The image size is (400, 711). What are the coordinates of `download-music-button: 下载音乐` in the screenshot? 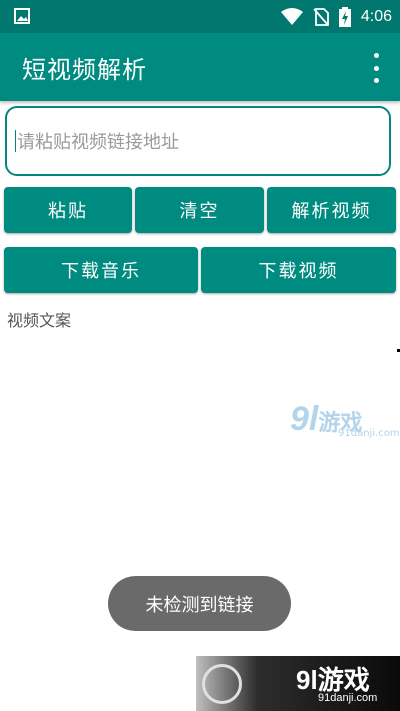 It's located at (101, 270).